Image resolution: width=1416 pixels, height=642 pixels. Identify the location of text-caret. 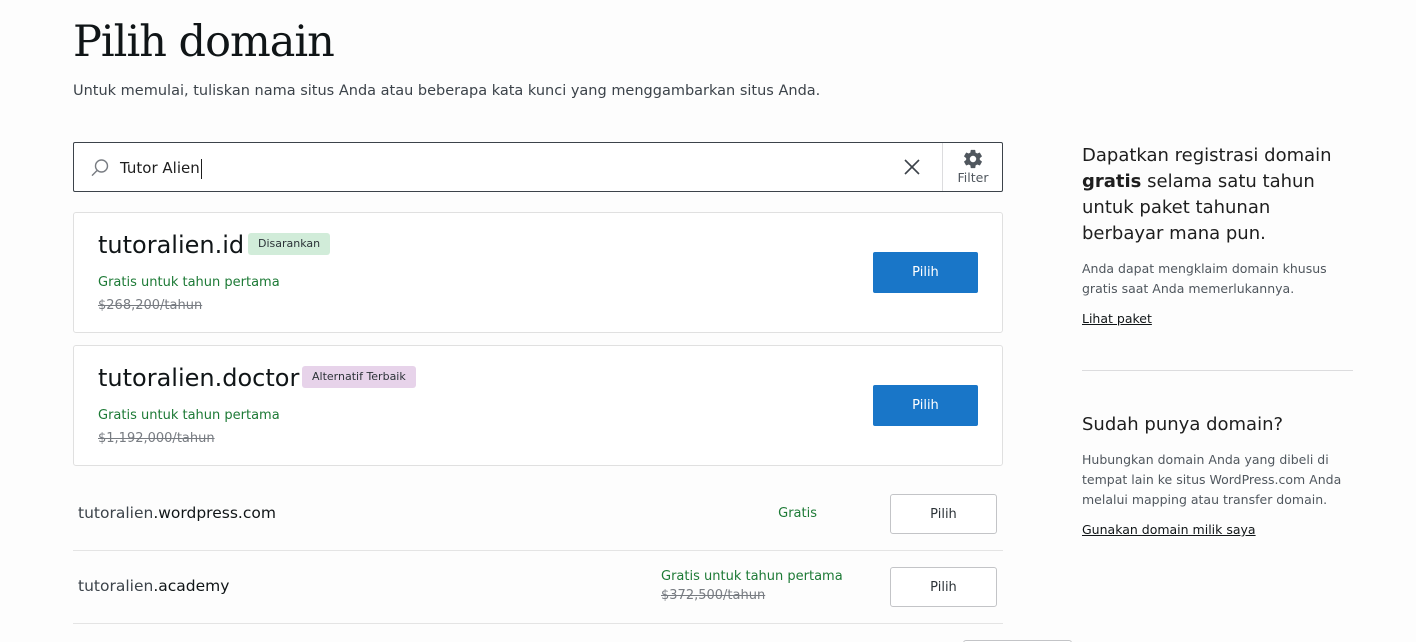
(201, 168).